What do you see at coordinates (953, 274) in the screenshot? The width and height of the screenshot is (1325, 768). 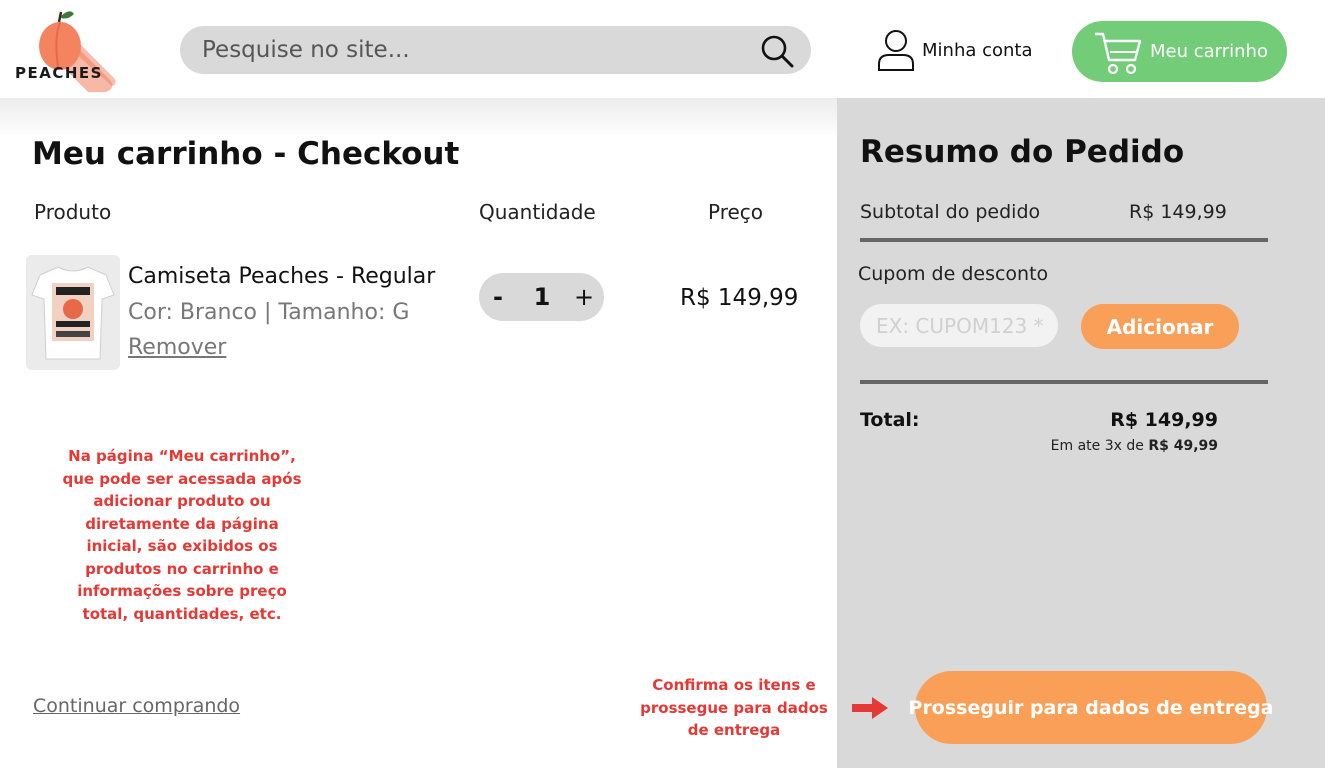 I see `coupon-label: Cupom de desconto` at bounding box center [953, 274].